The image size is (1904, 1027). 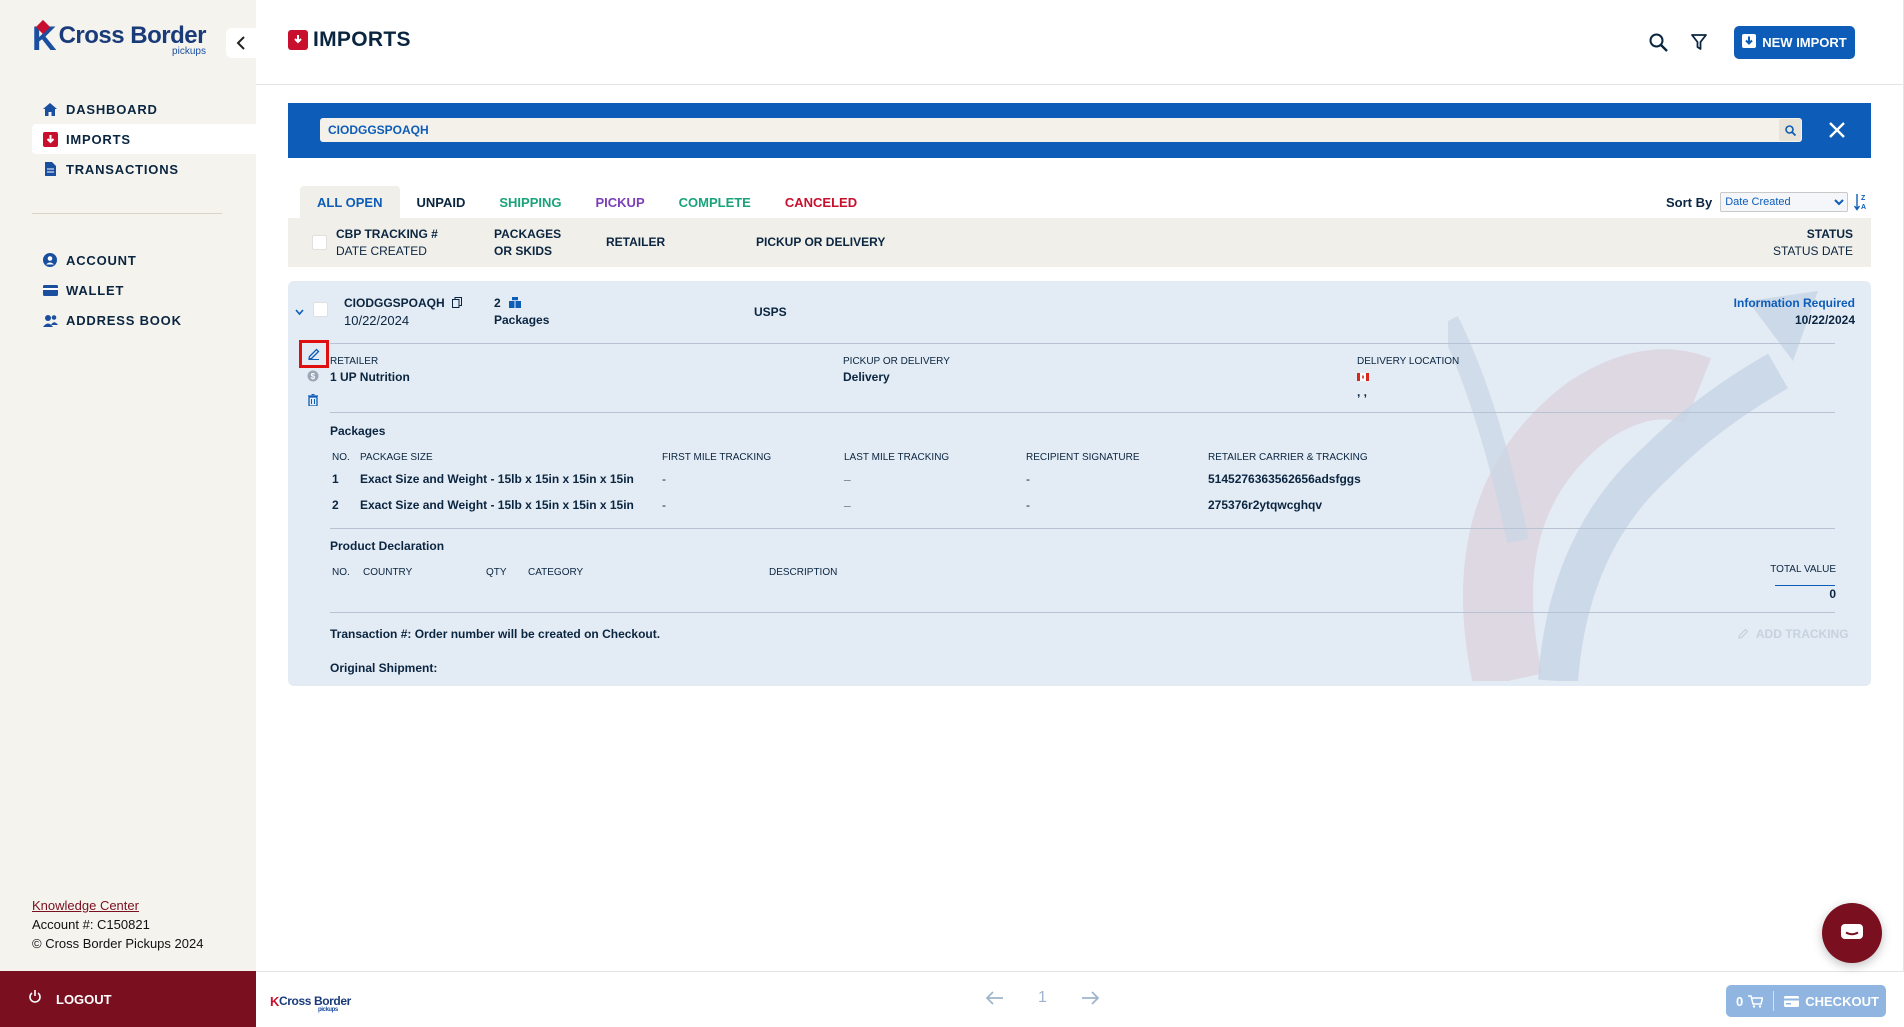 What do you see at coordinates (457, 302) in the screenshot?
I see `copy-icon` at bounding box center [457, 302].